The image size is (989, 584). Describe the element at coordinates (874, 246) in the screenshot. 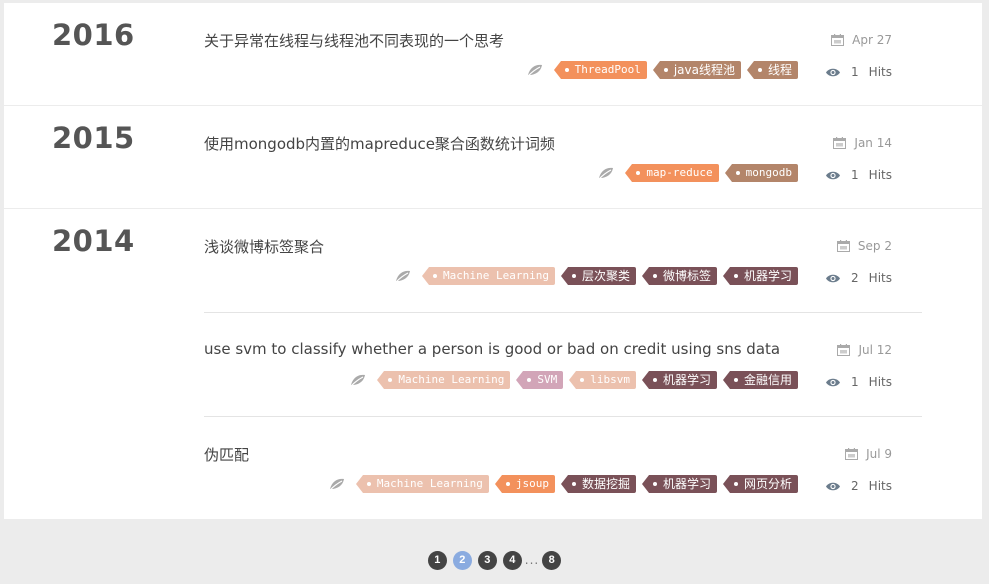

I see `date-text: Sep 2` at that location.